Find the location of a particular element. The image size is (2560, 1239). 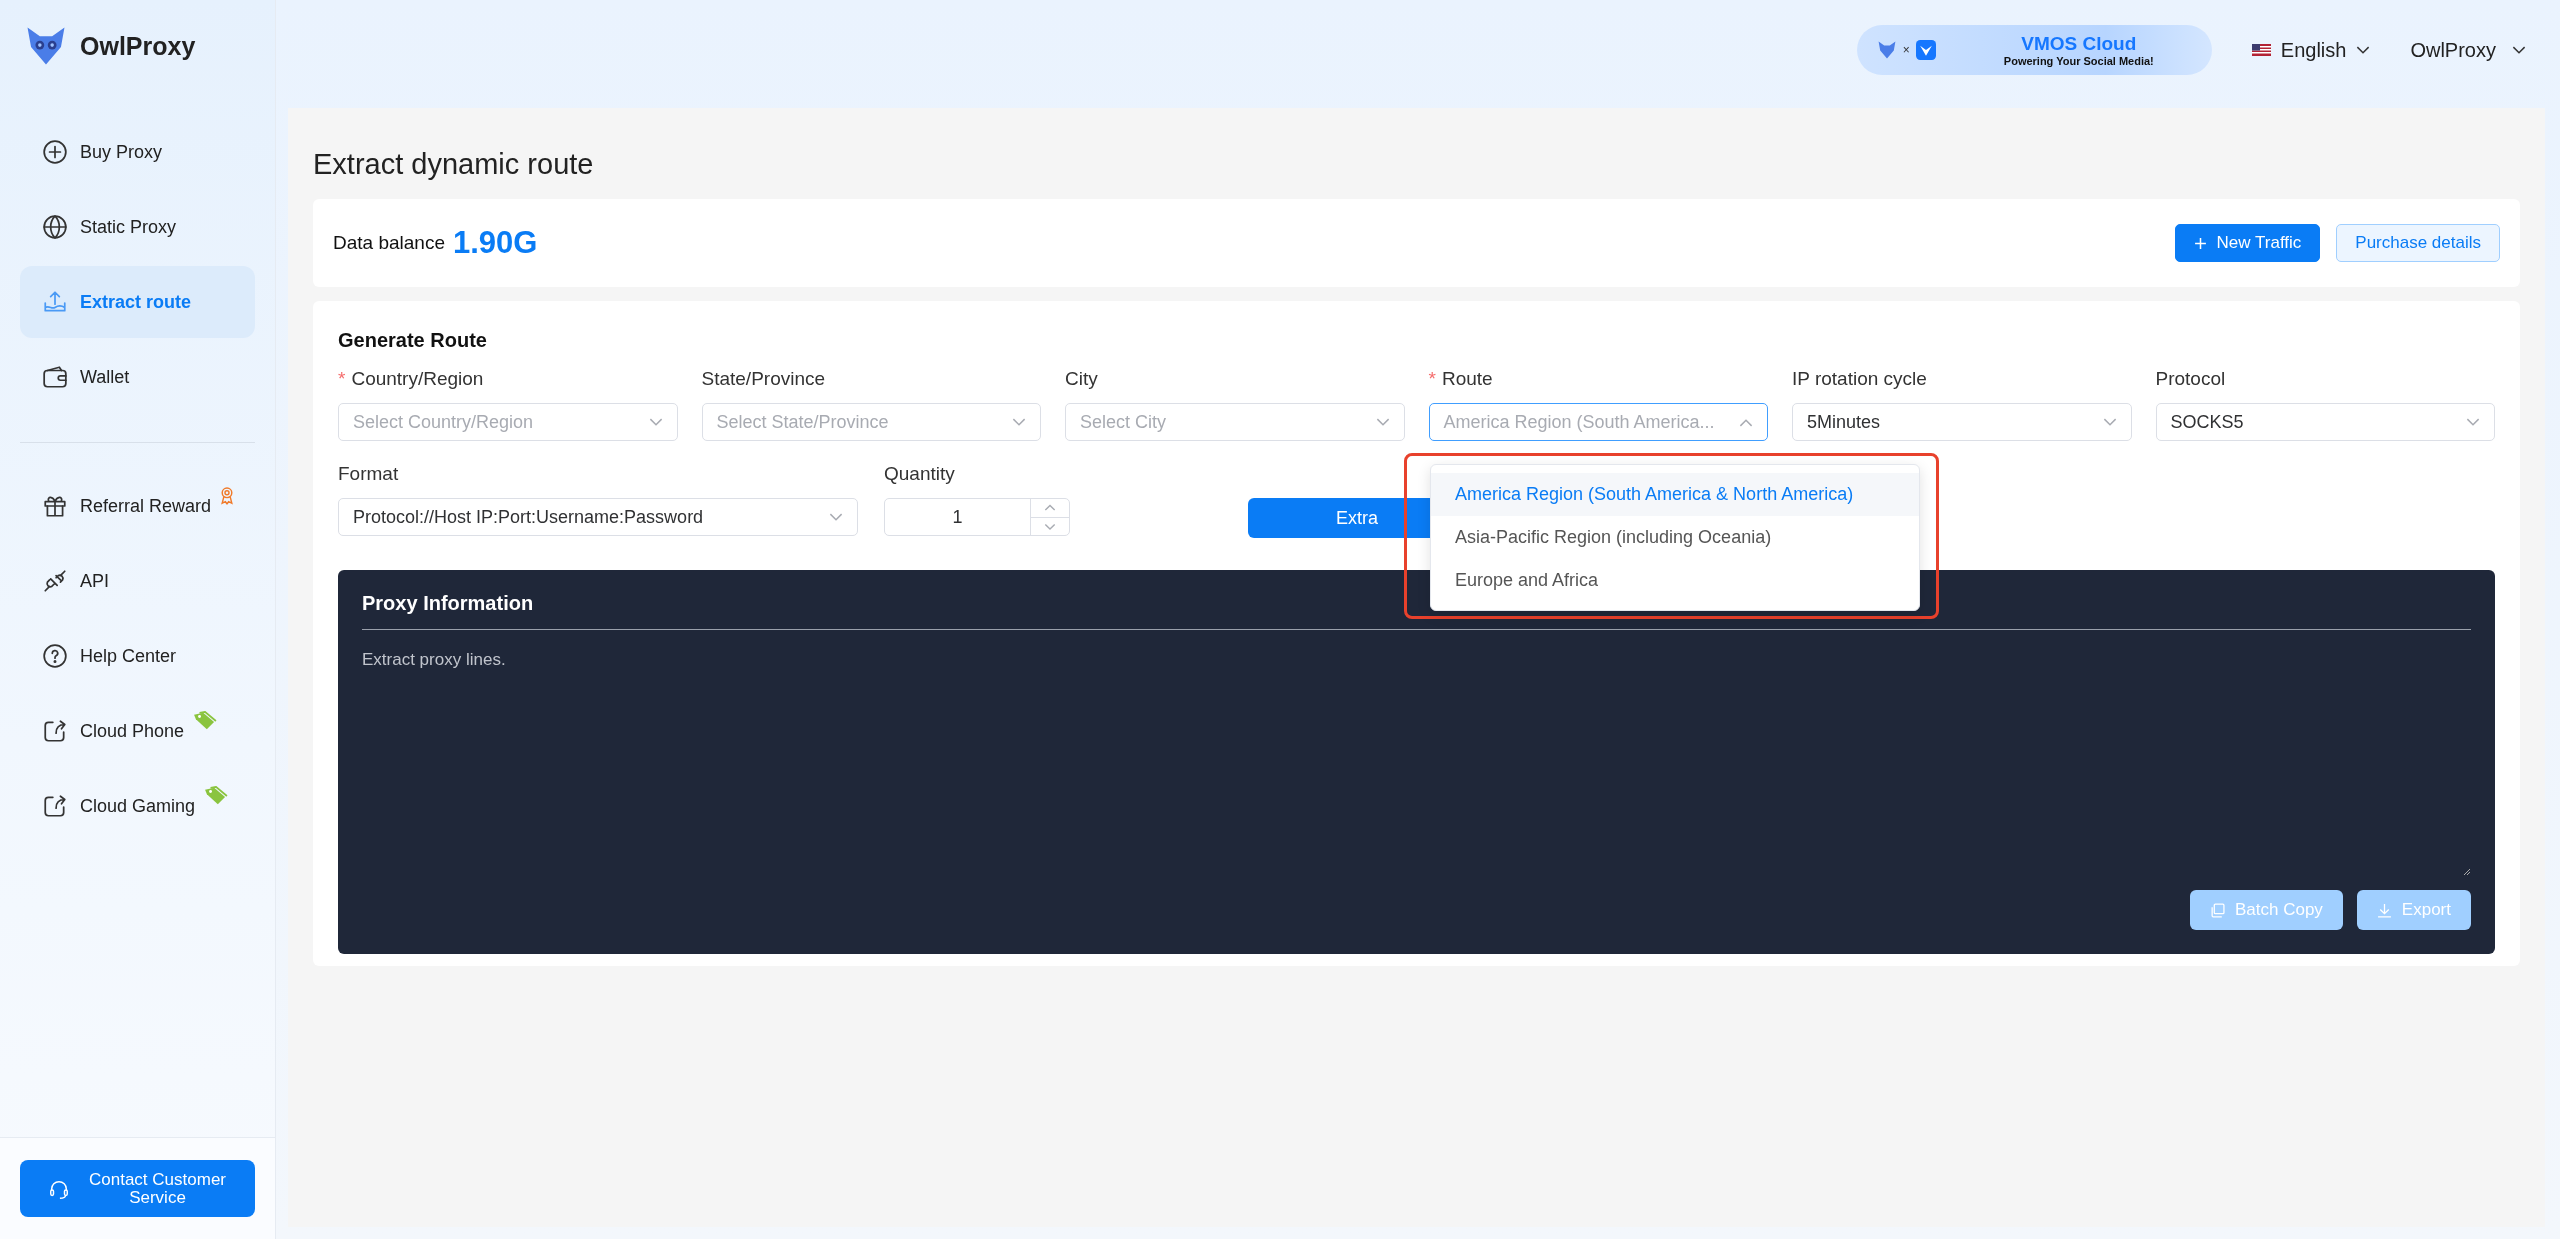

field-label: Route is located at coordinates (1467, 378).